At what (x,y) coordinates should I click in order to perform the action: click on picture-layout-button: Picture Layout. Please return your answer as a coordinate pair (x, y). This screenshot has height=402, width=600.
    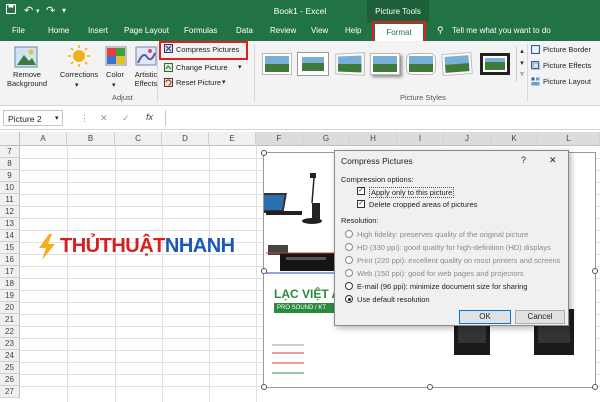
    Looking at the image, I should click on (567, 81).